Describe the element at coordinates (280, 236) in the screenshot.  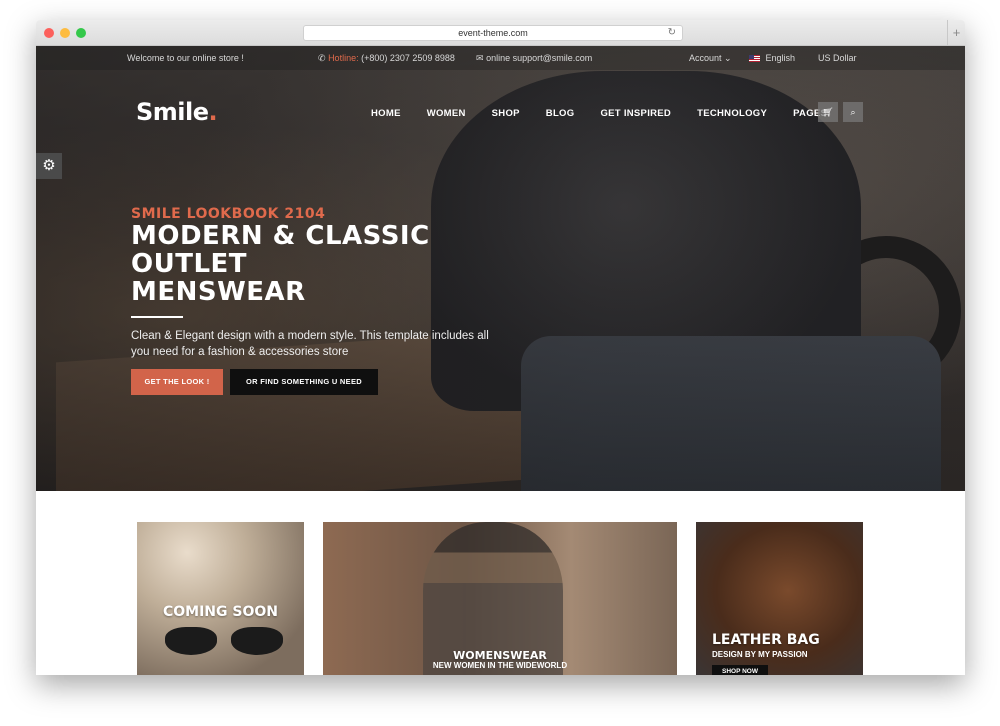
I see `hero-headline-line-1: MODERN & CLASSIC` at that location.